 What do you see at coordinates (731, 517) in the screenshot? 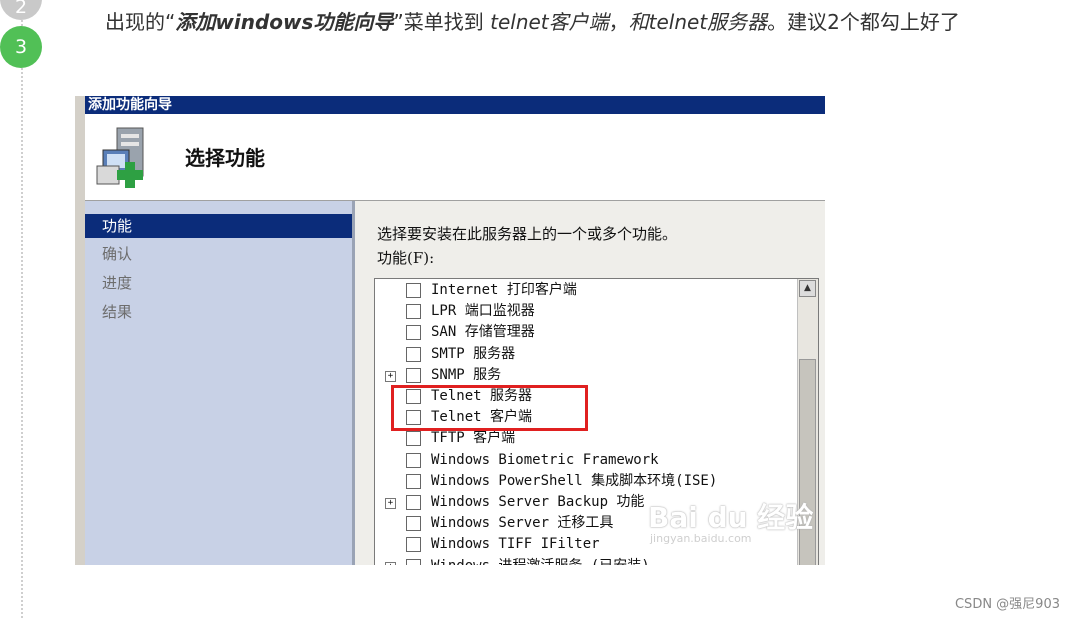
I see `baidu-watermark: Bai du 经验` at bounding box center [731, 517].